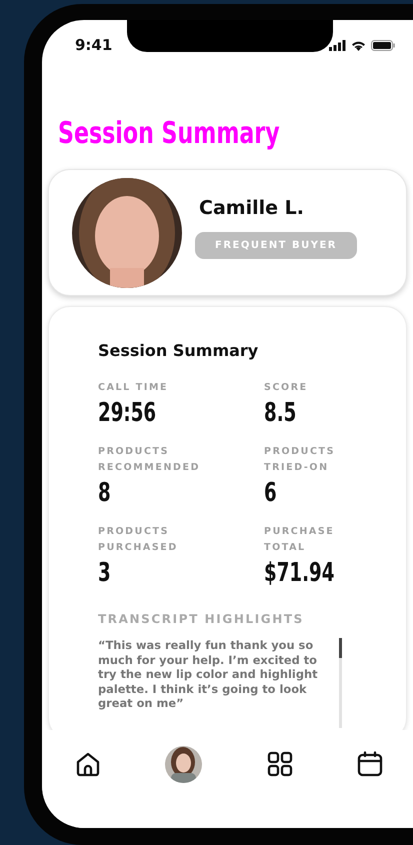  What do you see at coordinates (270, 493) in the screenshot?
I see `stat-value: 6` at bounding box center [270, 493].